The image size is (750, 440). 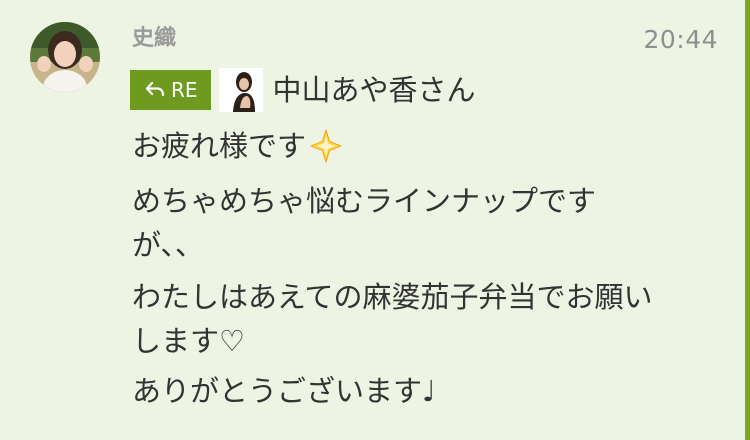 What do you see at coordinates (170, 90) in the screenshot?
I see `re-badge: RE` at bounding box center [170, 90].